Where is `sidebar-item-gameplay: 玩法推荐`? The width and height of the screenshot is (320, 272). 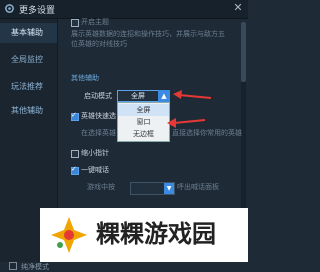
sidebar-item-gameplay: 玩法推荐 is located at coordinates (28, 87).